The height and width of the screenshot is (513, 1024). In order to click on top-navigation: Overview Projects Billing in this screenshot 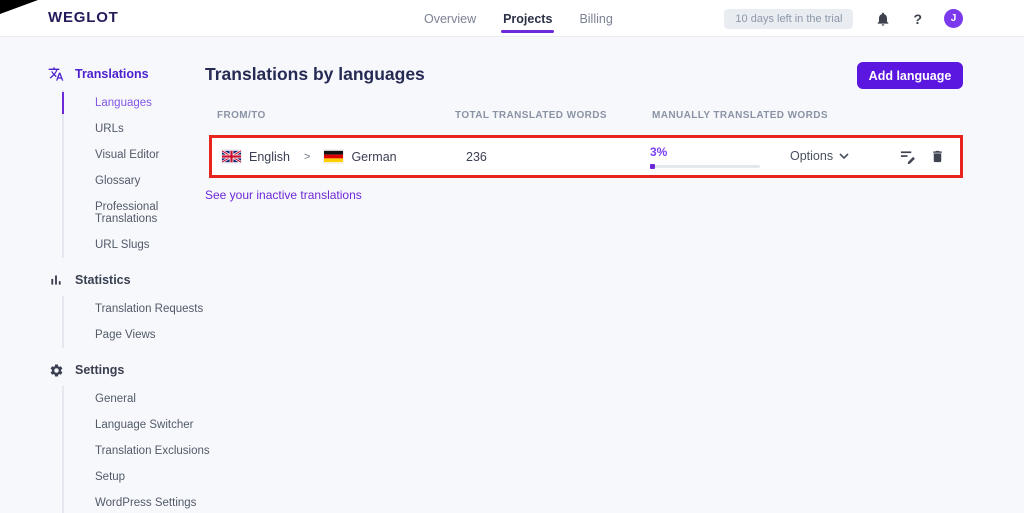, I will do `click(518, 18)`.